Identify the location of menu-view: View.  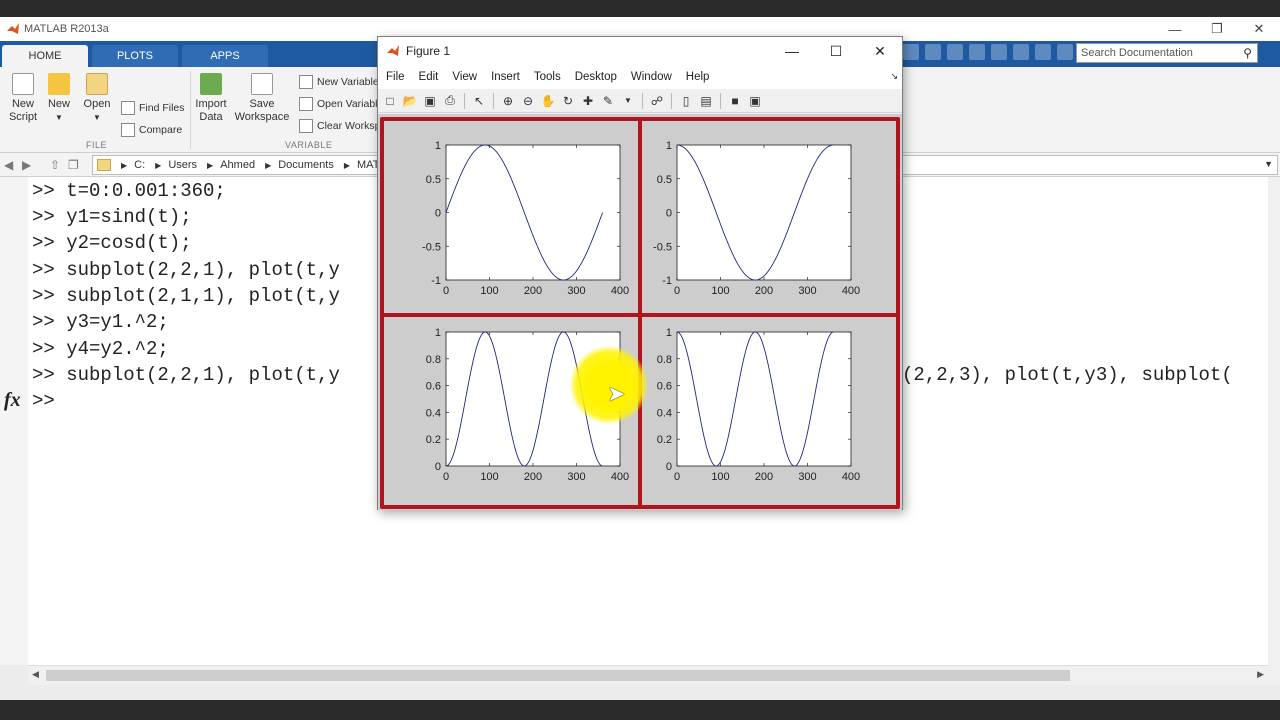
(464, 77).